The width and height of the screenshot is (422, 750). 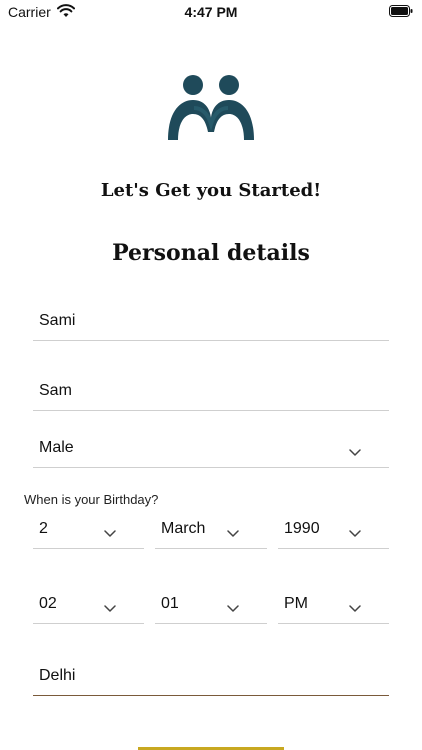 I want to click on time-hour-value: 02, so click(x=48, y=603).